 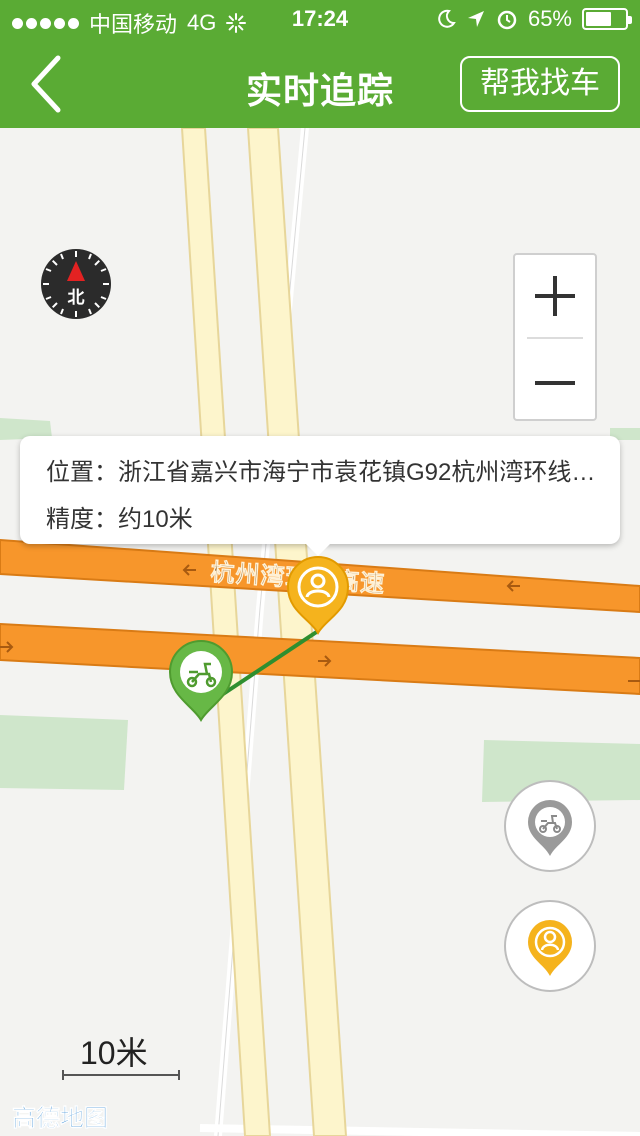 I want to click on nav-bar: 实时追踪 帮我找车, so click(x=320, y=84).